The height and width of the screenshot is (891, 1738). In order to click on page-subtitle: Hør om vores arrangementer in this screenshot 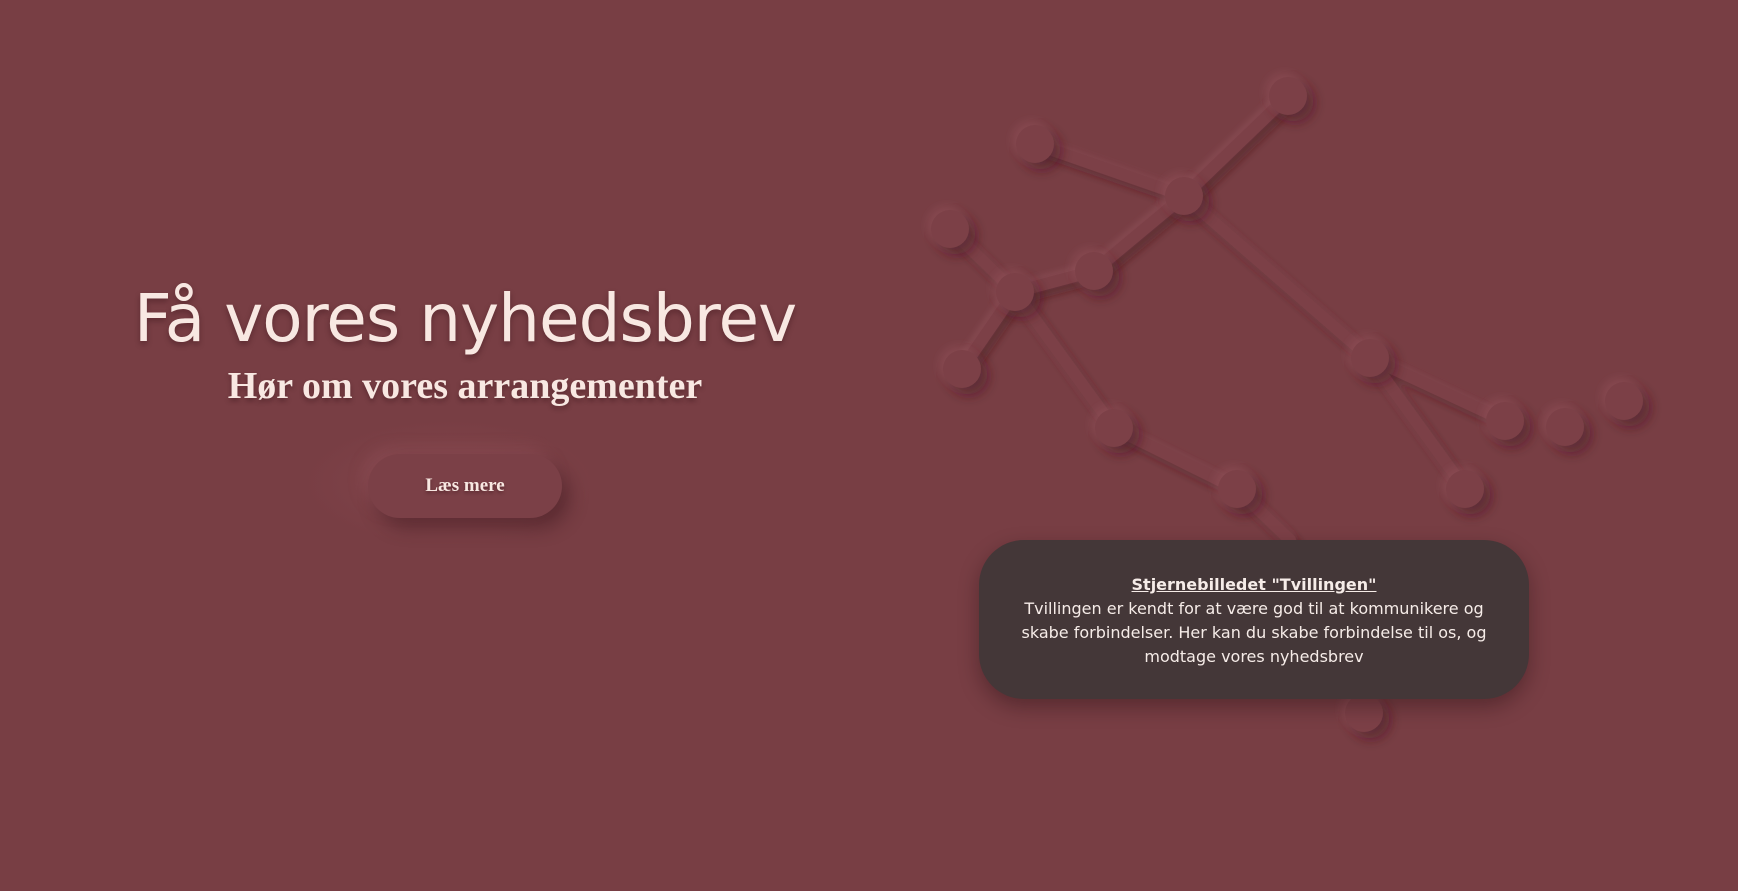, I will do `click(465, 386)`.